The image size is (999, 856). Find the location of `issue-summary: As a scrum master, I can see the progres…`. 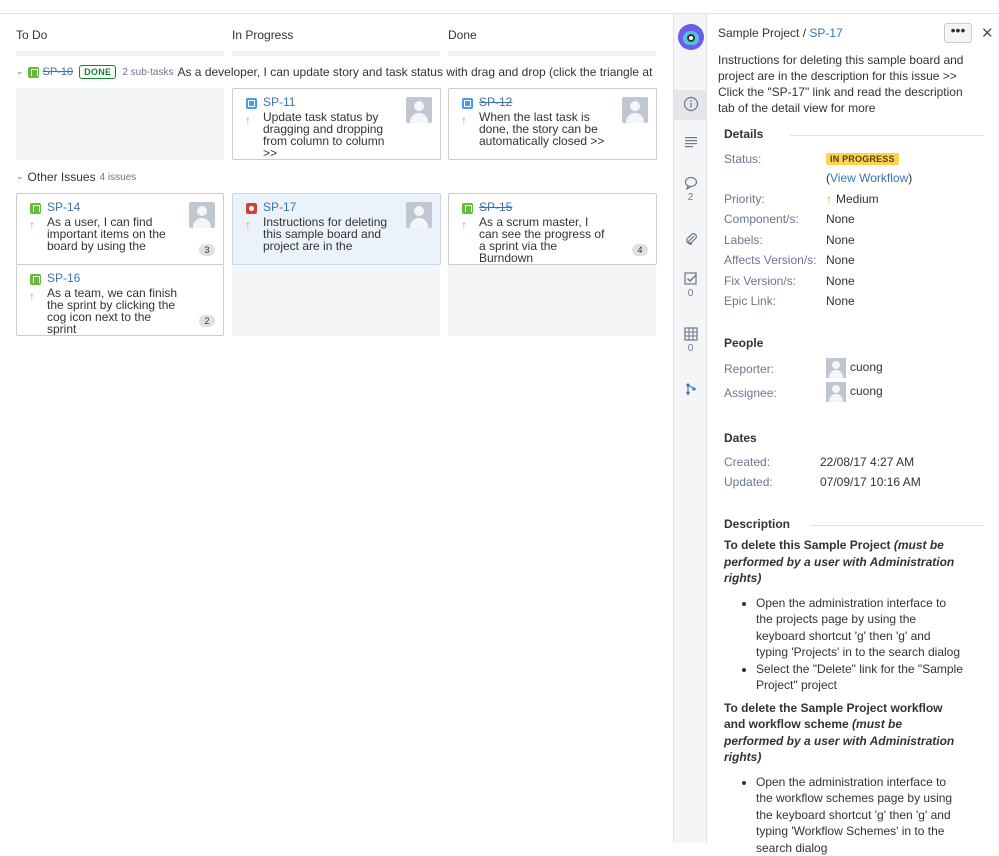

issue-summary: As a scrum master, I can see the progres… is located at coordinates (544, 240).